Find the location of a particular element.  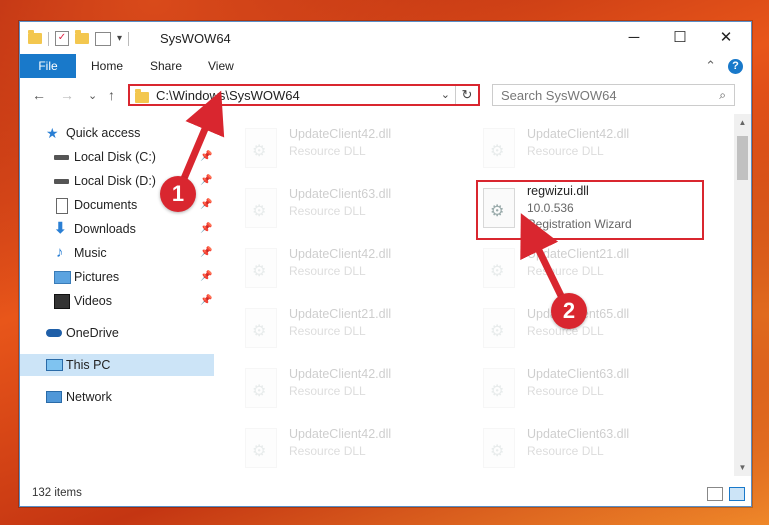

callout-badge-1: 1 is located at coordinates (178, 194).